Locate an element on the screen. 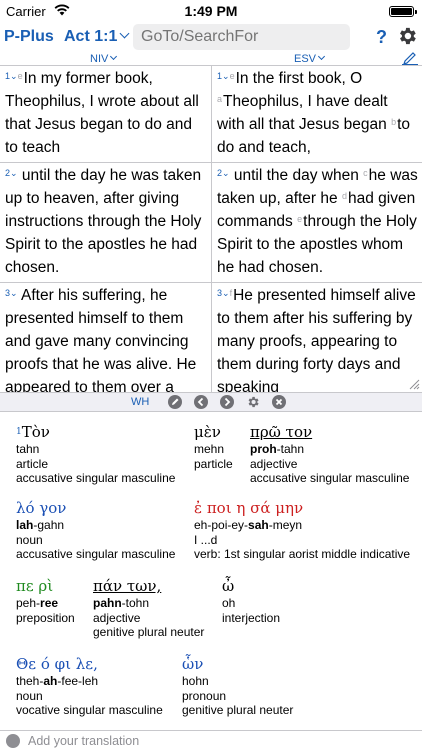 The image size is (422, 750). interlinear-word: μὲν mehn particle is located at coordinates (213, 446).